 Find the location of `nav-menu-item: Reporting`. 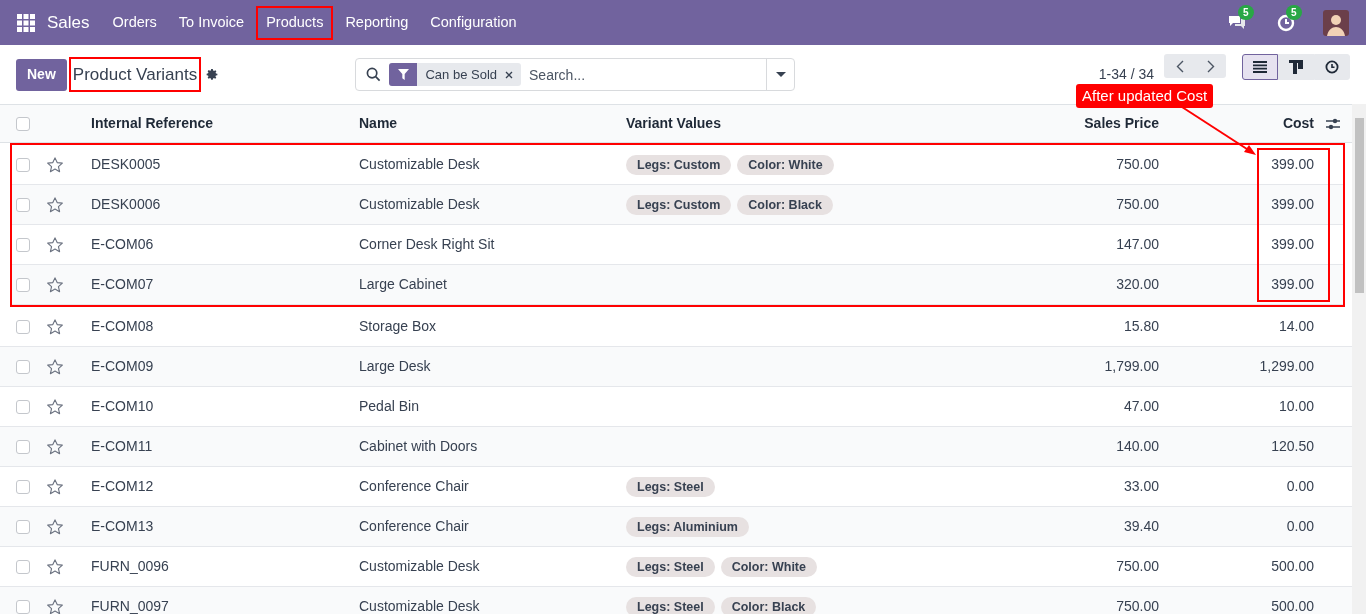

nav-menu-item: Reporting is located at coordinates (377, 22).